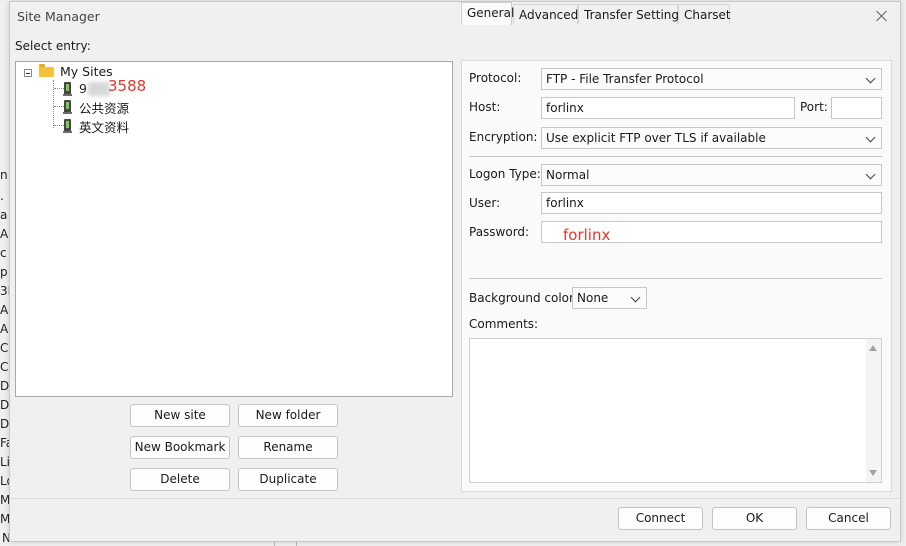  What do you see at coordinates (656, 138) in the screenshot?
I see `encryption-value: Use explicit FTP over TLS if available` at bounding box center [656, 138].